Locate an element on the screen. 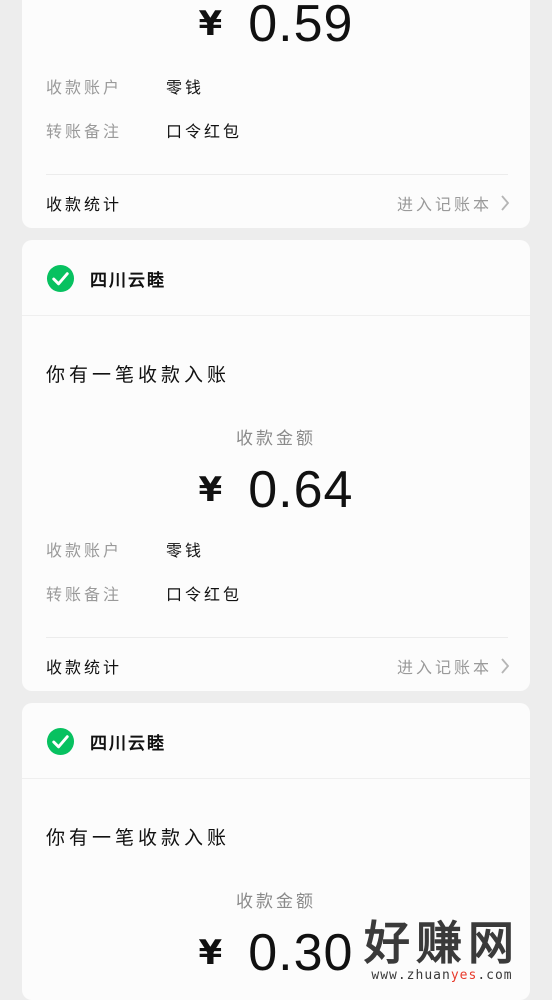 The image size is (552, 1000). watermark-url-highlight: yes is located at coordinates (464, 975).